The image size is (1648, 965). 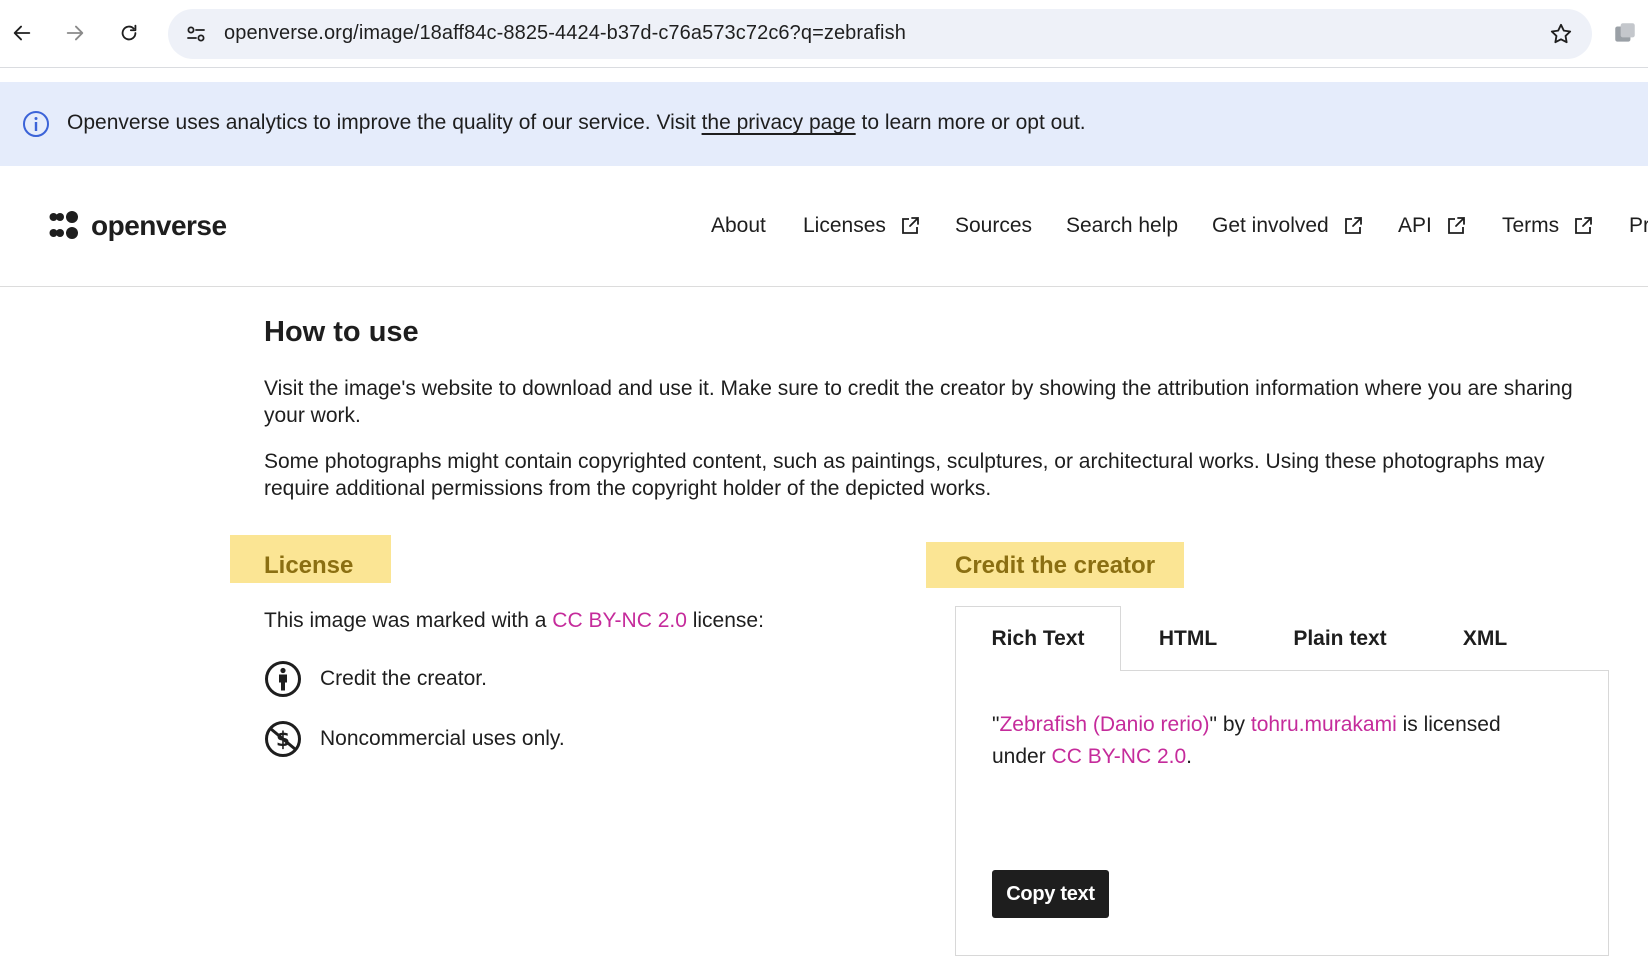 What do you see at coordinates (375, 679) in the screenshot?
I see `license-item-by: Credit the creator.` at bounding box center [375, 679].